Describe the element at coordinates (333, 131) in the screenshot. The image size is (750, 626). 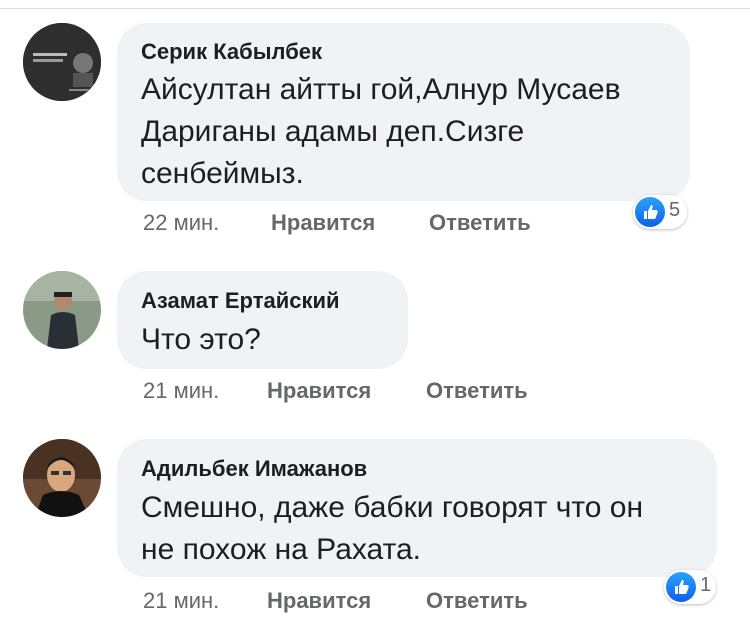
I see `comment-line: Дариганы адамы деп.Сизге` at that location.